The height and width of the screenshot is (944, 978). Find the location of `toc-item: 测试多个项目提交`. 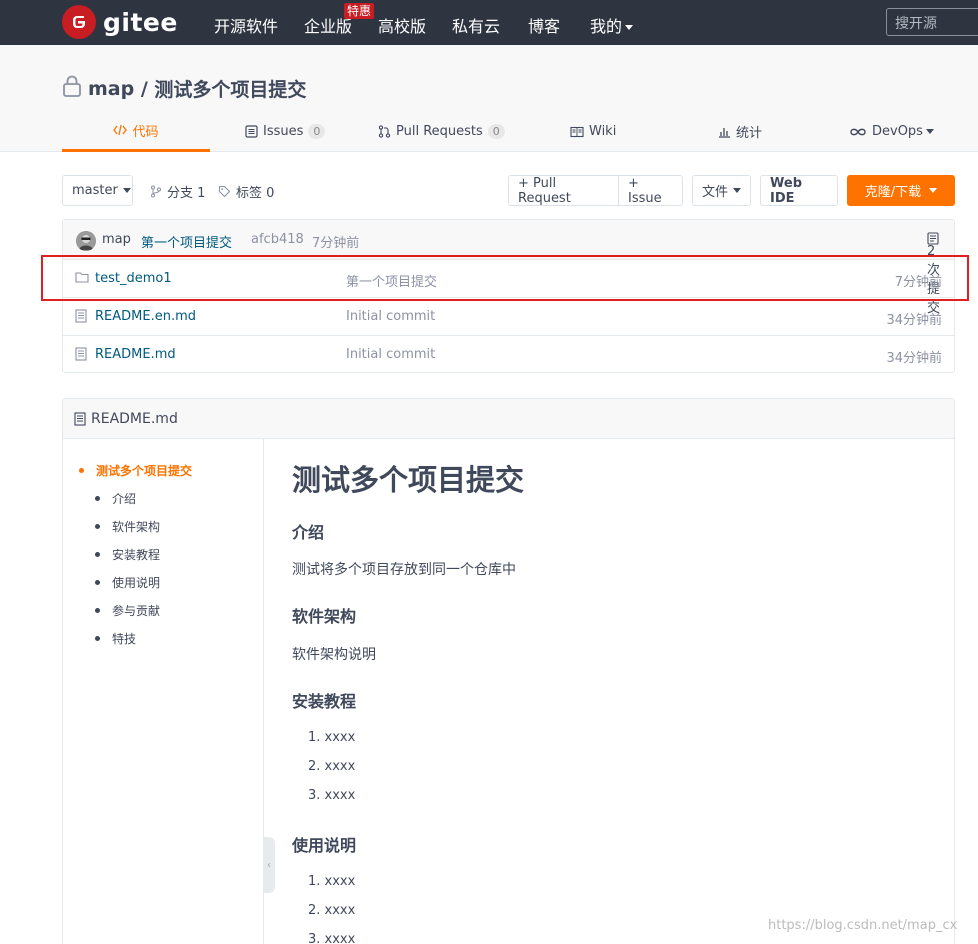

toc-item: 测试多个项目提交 is located at coordinates (135, 470).